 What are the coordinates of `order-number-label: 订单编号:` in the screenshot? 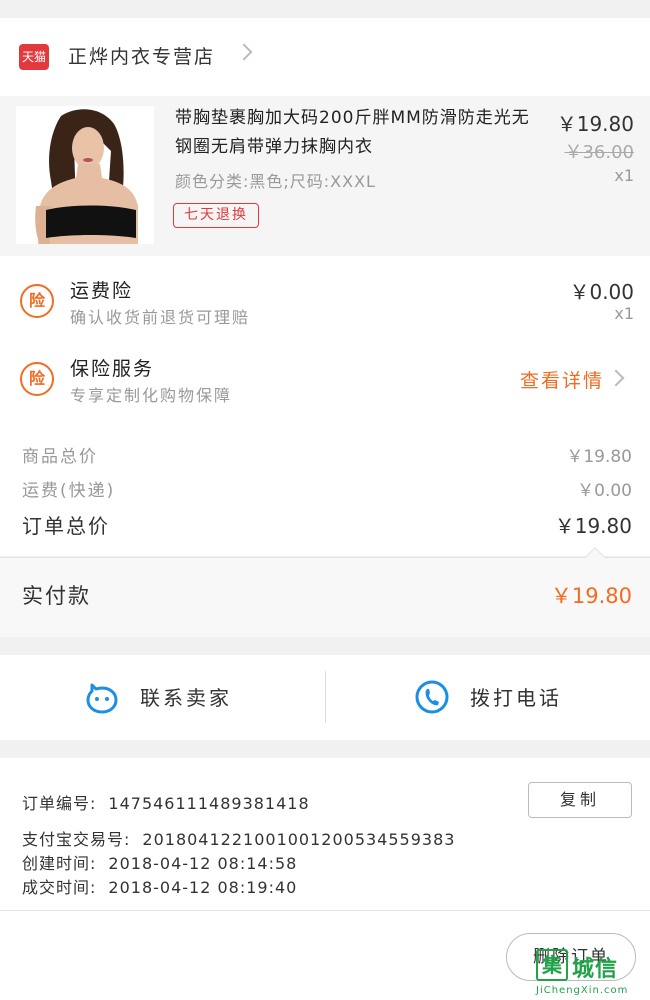 It's located at (59, 803).